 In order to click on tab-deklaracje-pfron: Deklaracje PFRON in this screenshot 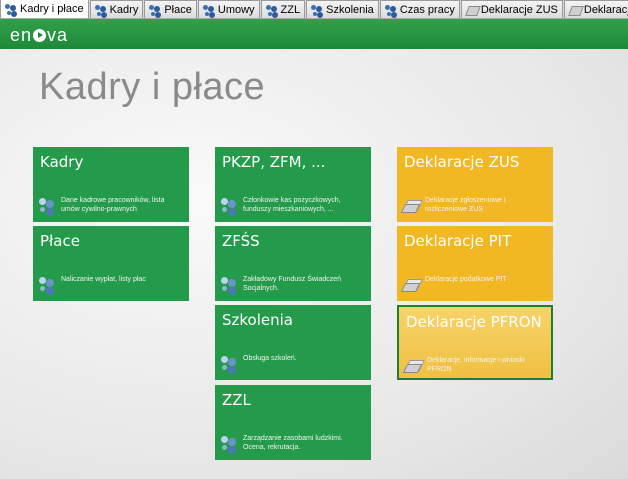, I will do `click(595, 9)`.